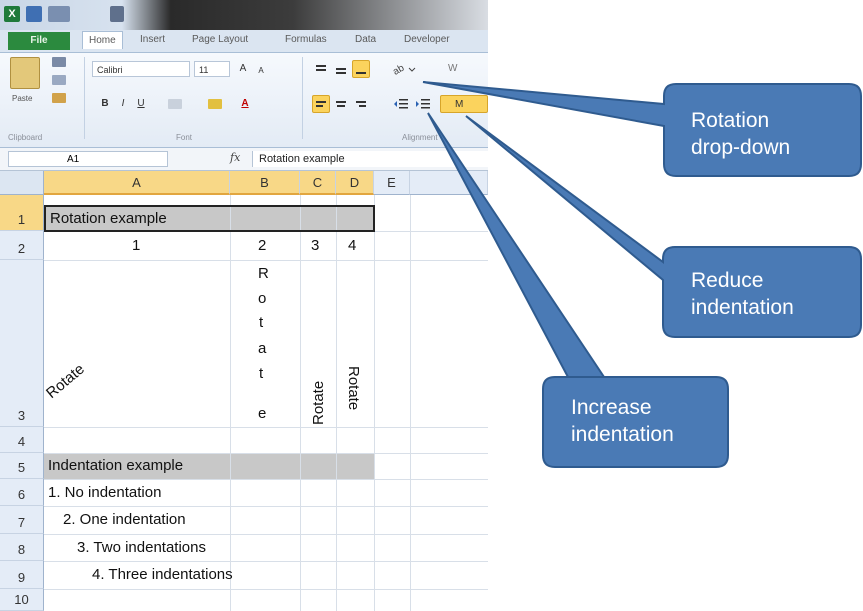 The image size is (863, 611). Describe the element at coordinates (611, 407) in the screenshot. I see `callout-increase-line-1: Increase` at that location.